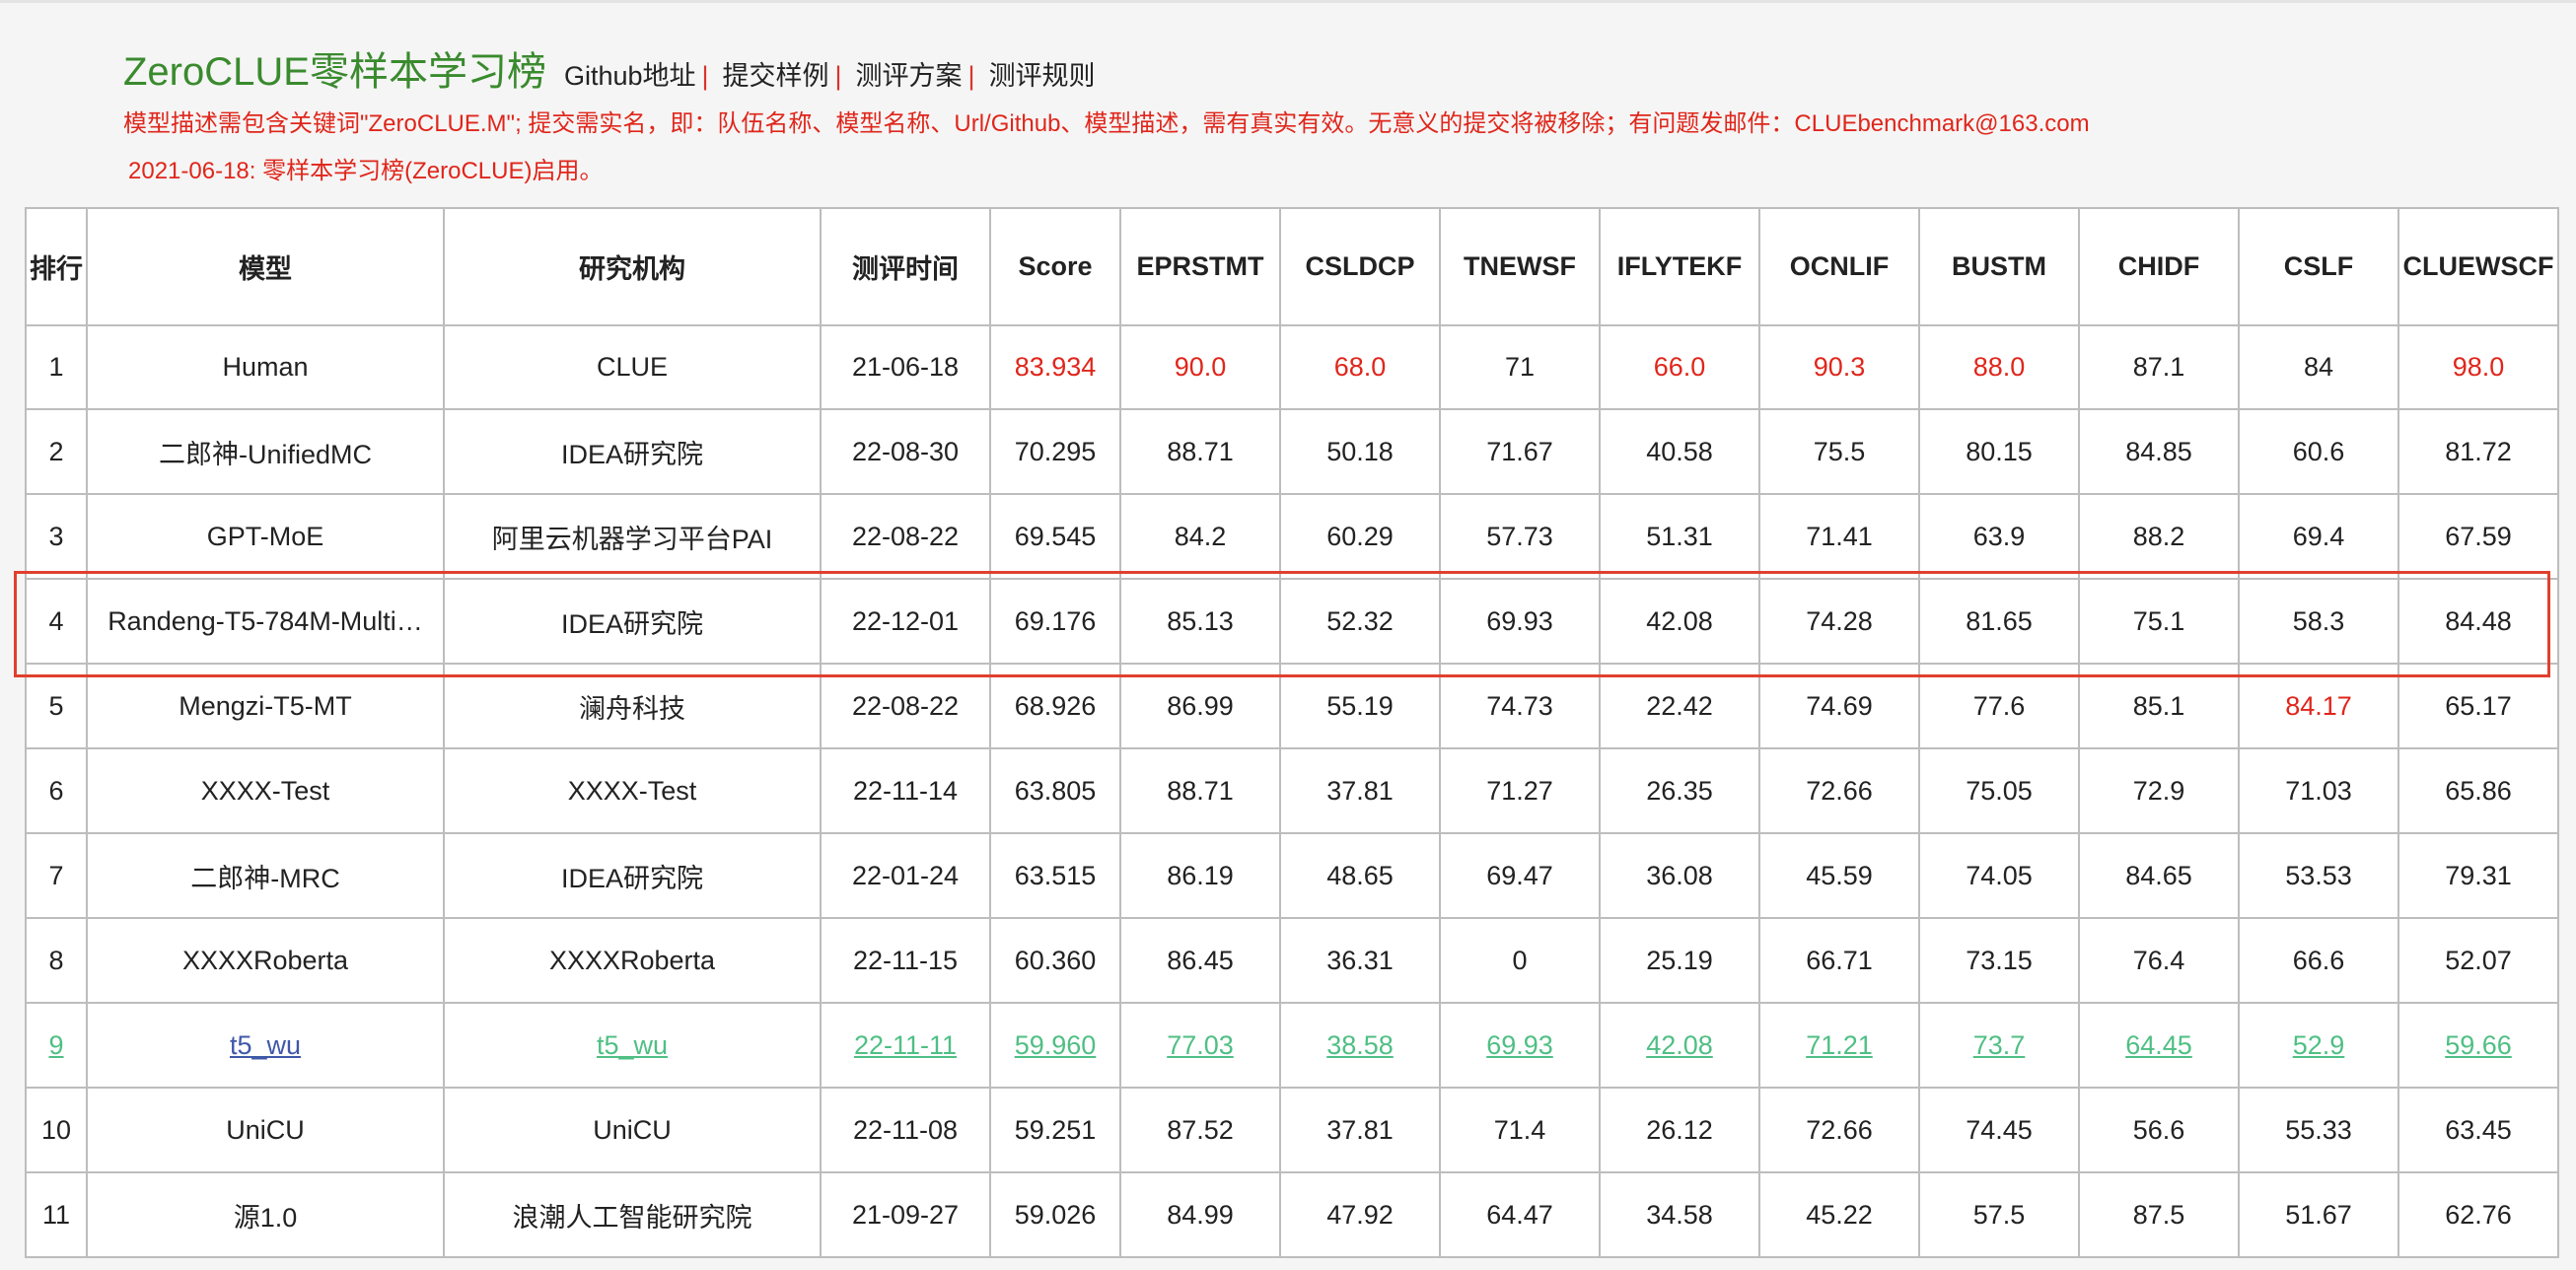  What do you see at coordinates (1042, 73) in the screenshot?
I see `nav-eval-rules-link: 测评规则` at bounding box center [1042, 73].